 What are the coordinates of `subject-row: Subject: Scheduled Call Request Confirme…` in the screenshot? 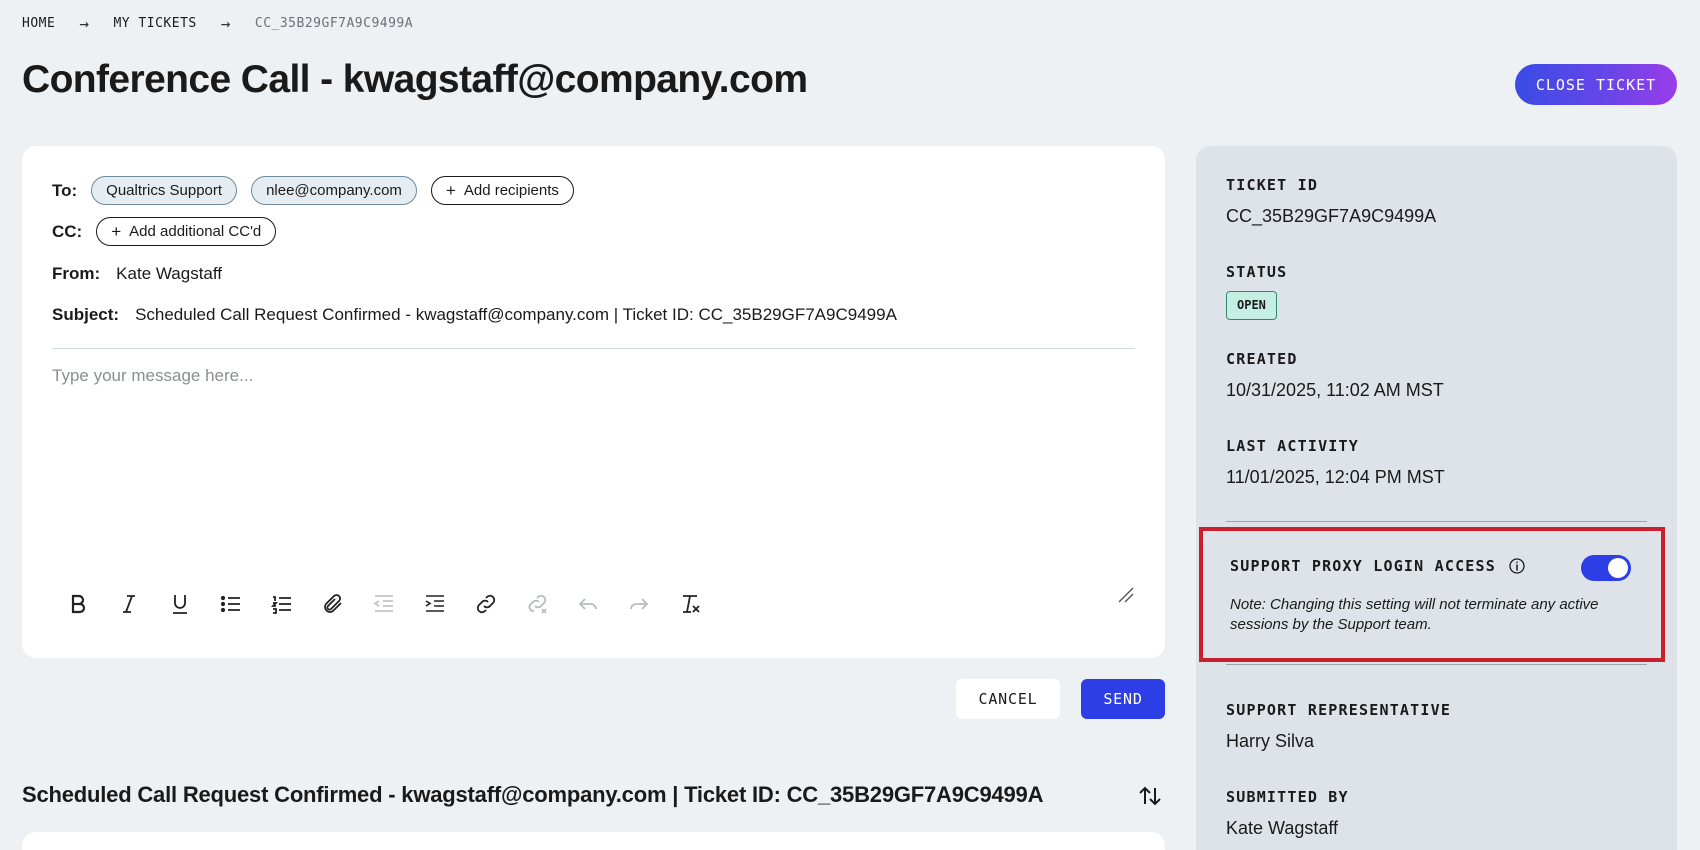 It's located at (474, 315).